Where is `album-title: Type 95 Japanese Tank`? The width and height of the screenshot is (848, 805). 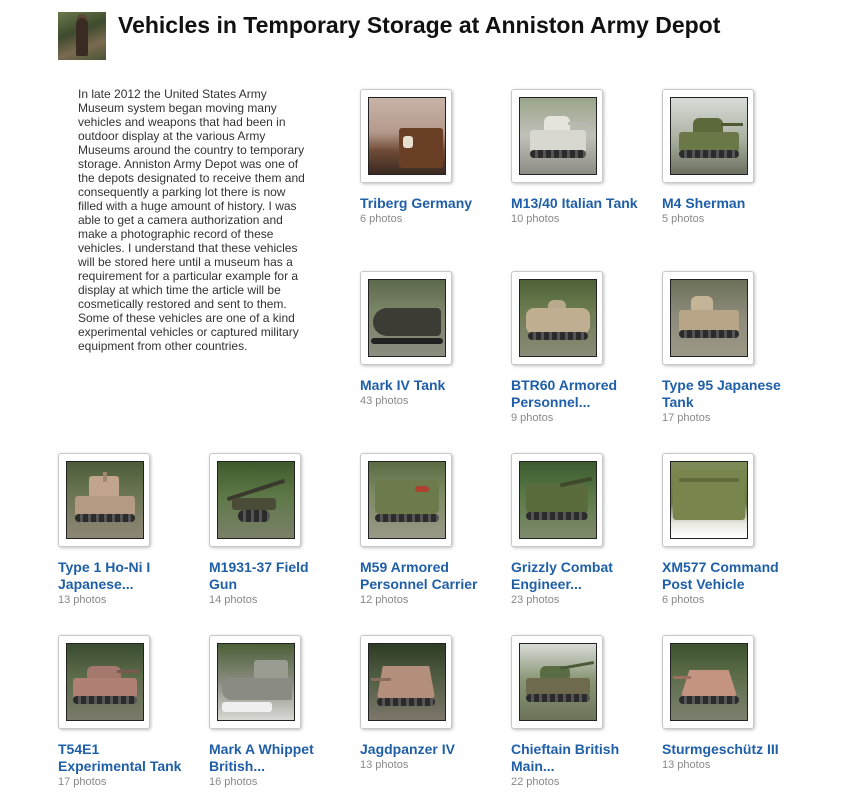
album-title: Type 95 Japanese Tank is located at coordinates (727, 394).